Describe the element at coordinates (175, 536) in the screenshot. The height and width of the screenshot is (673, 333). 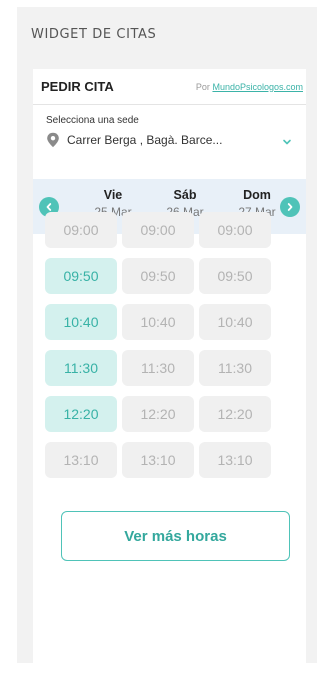
I see `more-hours-button: Ver más horas` at that location.